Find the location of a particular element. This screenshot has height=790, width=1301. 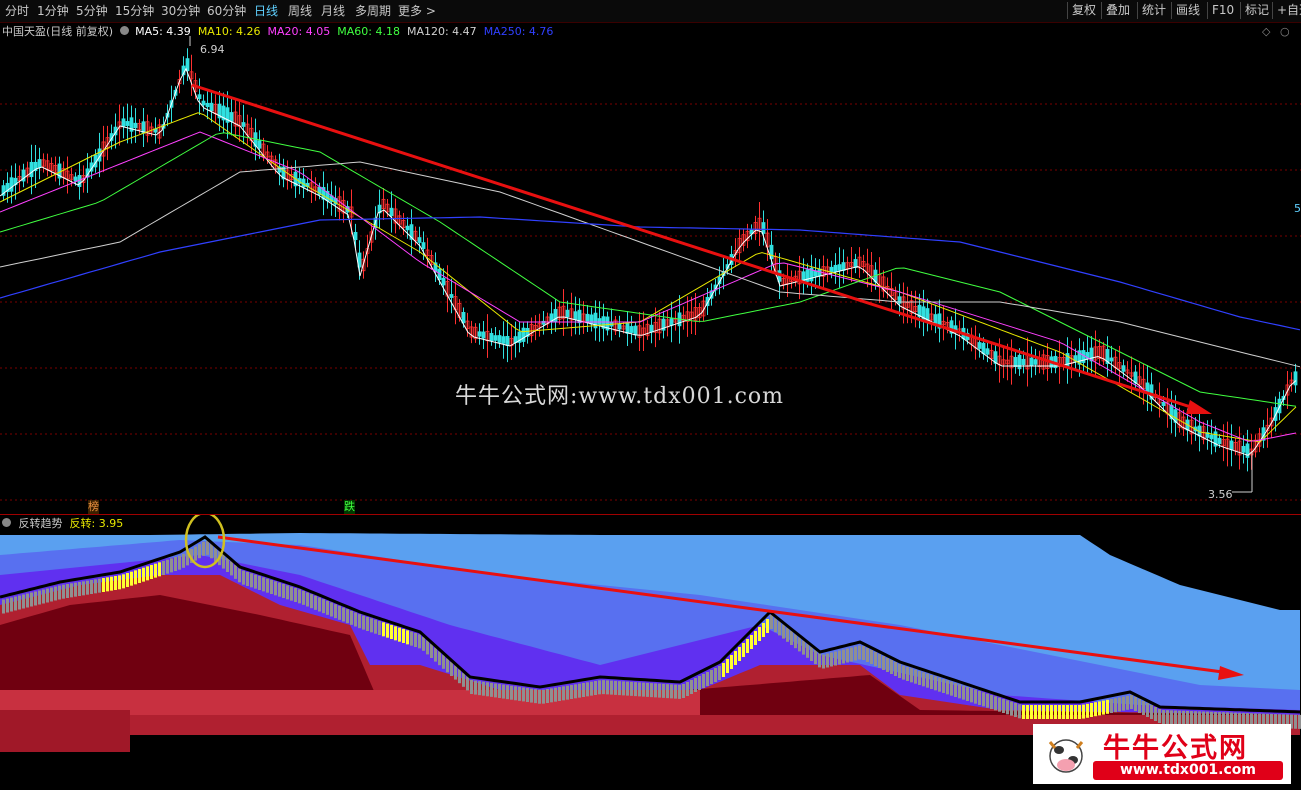

draw-line-button: 画线 is located at coordinates (1187, 10).